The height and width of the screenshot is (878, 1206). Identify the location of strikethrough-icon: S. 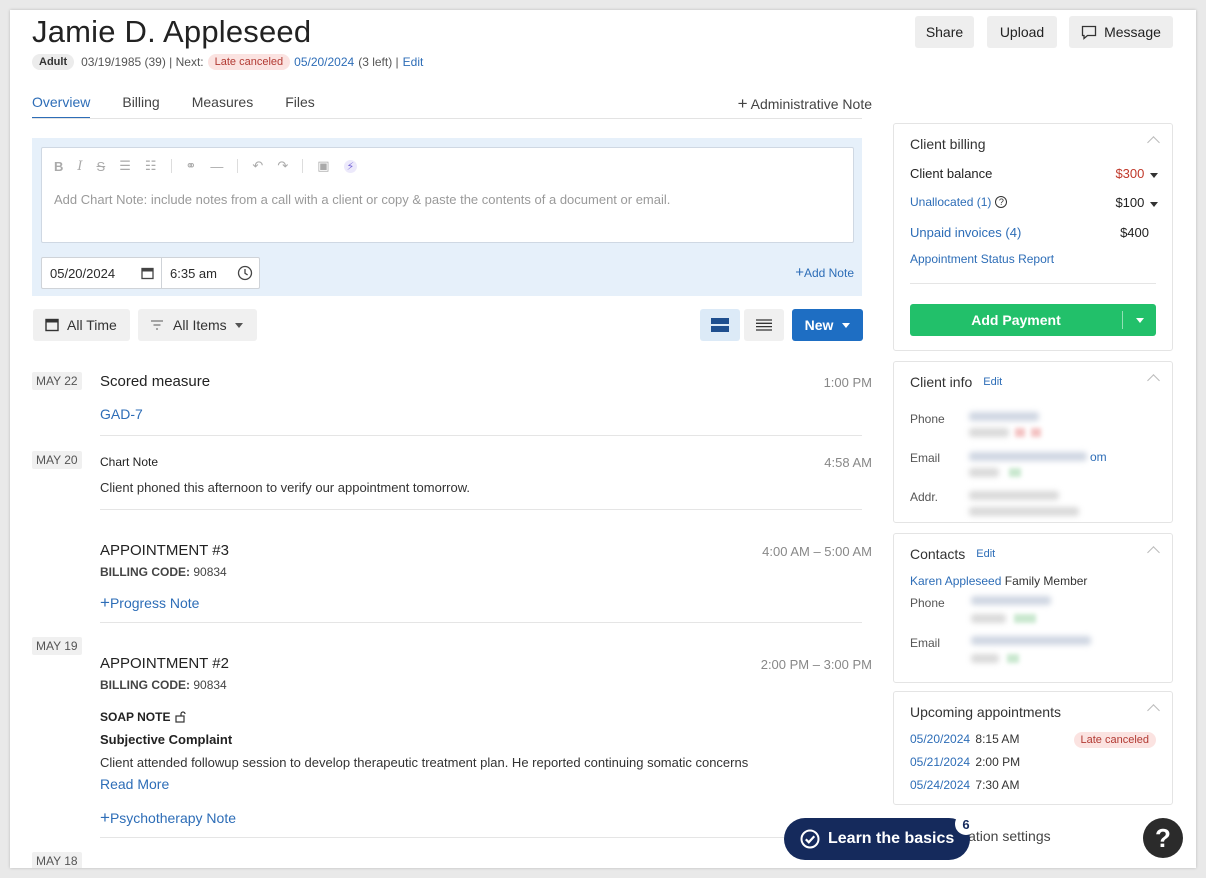
(101, 166).